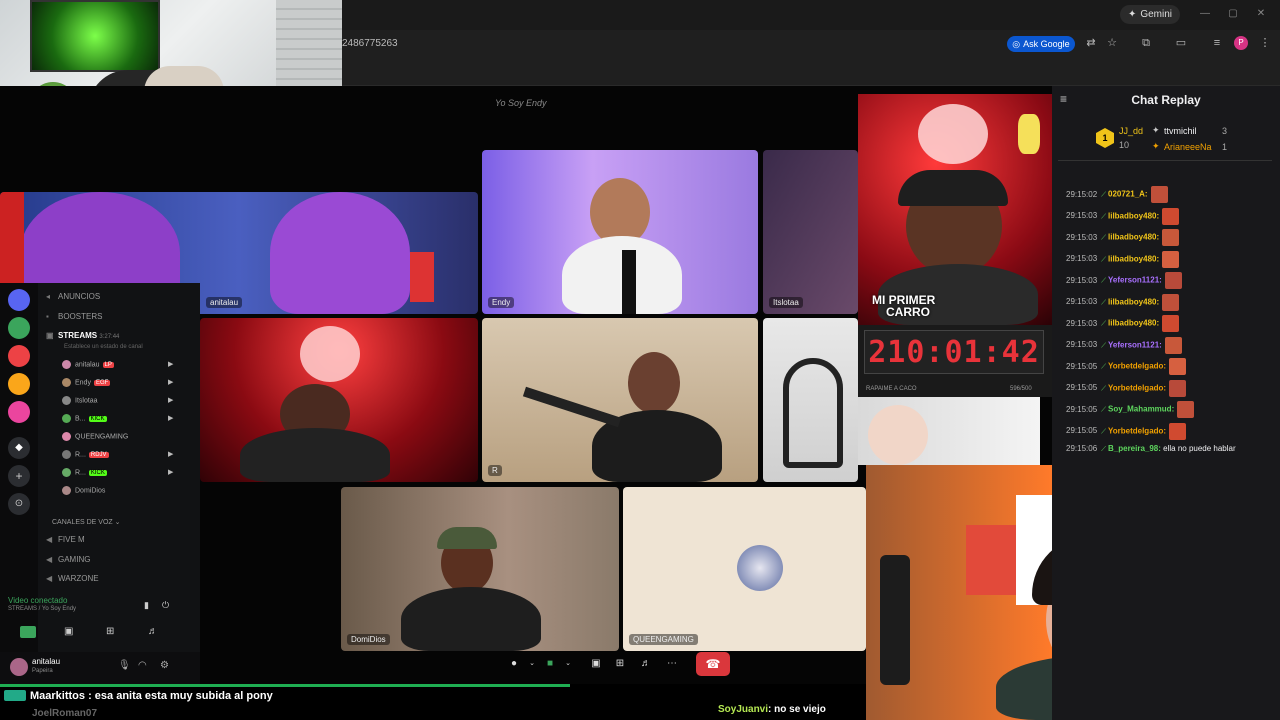 The image size is (1280, 720). What do you see at coordinates (1082, 194) in the screenshot?
I see `chat-timestamp: 29:15:02` at bounding box center [1082, 194].